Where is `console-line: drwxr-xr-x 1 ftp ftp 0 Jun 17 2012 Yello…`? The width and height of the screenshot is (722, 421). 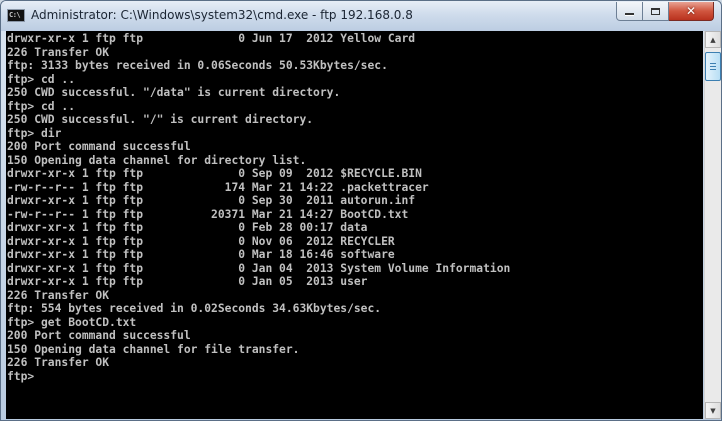
console-line: drwxr-xr-x 1 ftp ftp 0 Jun 17 2012 Yello… is located at coordinates (211, 38).